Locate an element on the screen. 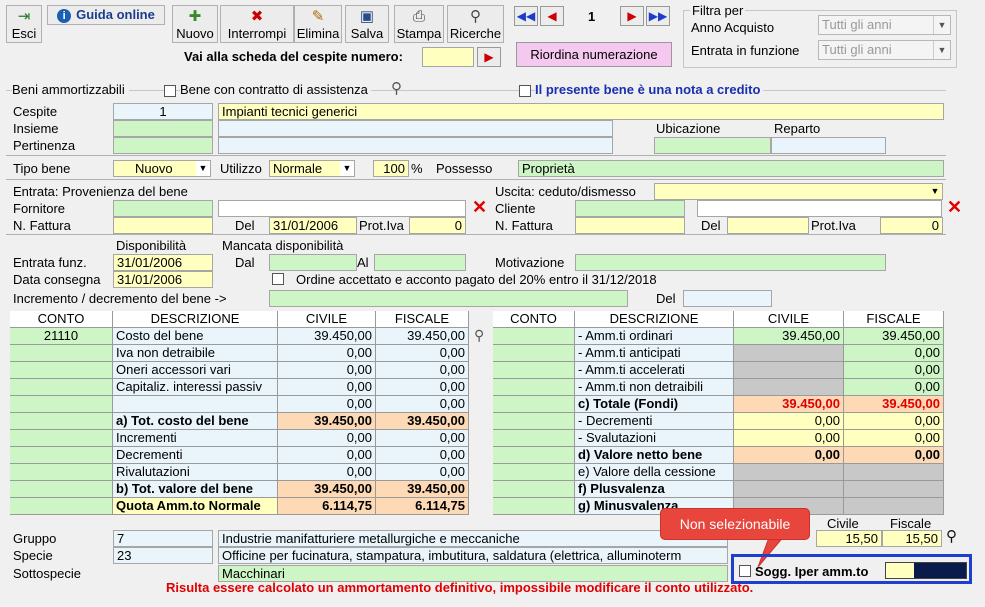  possesso-field: Proprietà is located at coordinates (731, 168).